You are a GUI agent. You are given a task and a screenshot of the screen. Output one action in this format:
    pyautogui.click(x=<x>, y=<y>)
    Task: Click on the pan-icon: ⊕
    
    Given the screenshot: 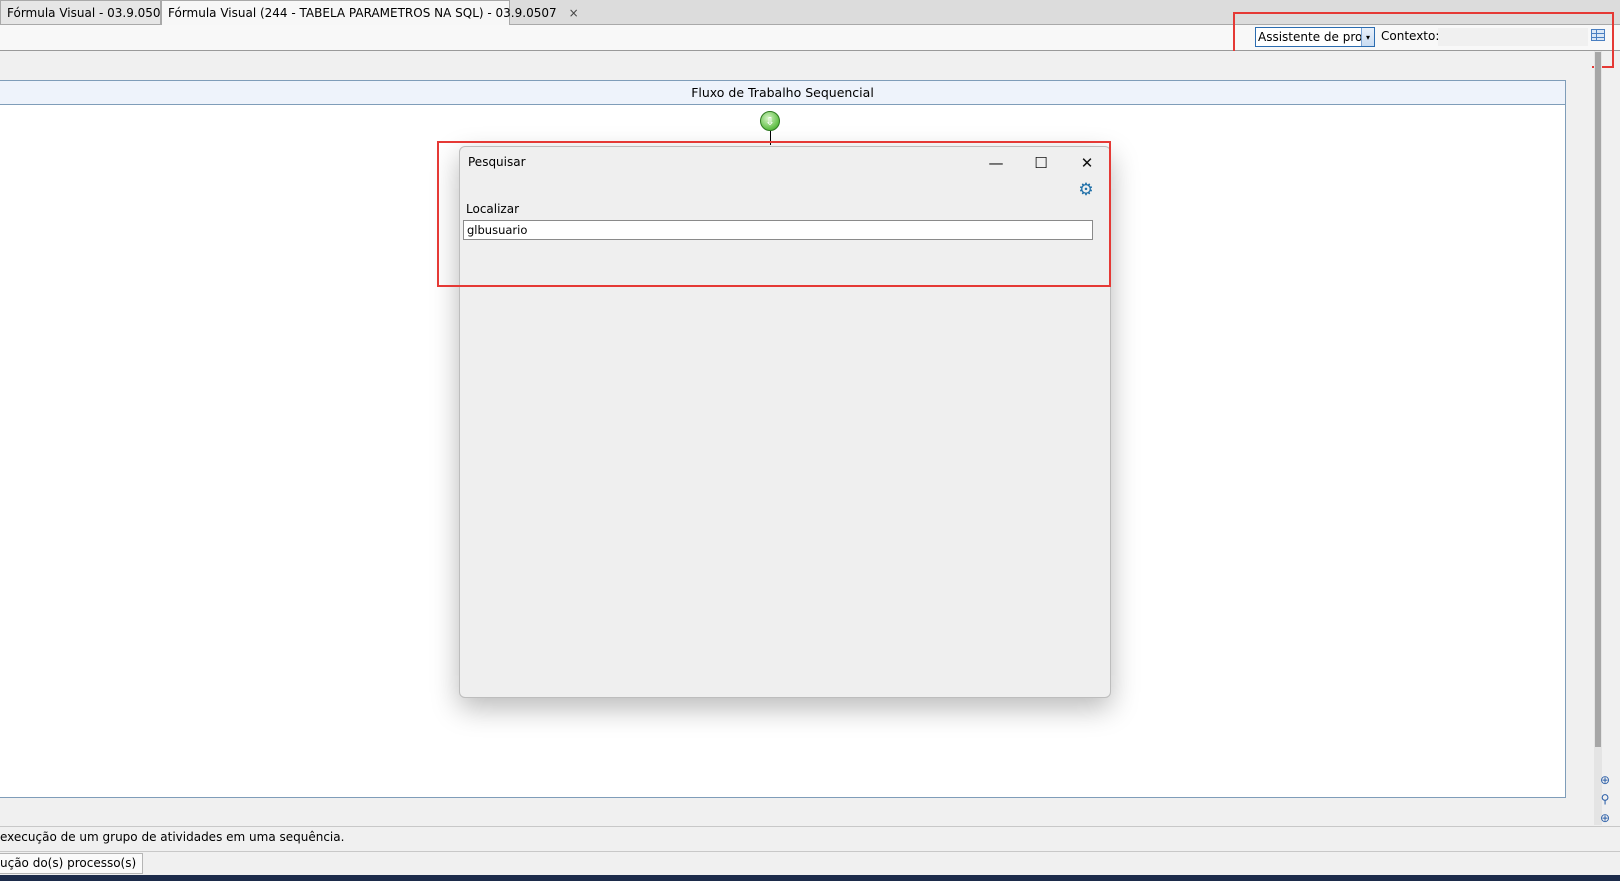 What is the action you would take?
    pyautogui.click(x=1605, y=818)
    